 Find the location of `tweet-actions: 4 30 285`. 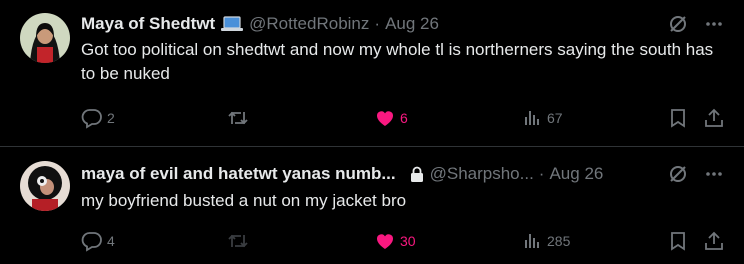

tweet-actions: 4 30 285 is located at coordinates (402, 241).